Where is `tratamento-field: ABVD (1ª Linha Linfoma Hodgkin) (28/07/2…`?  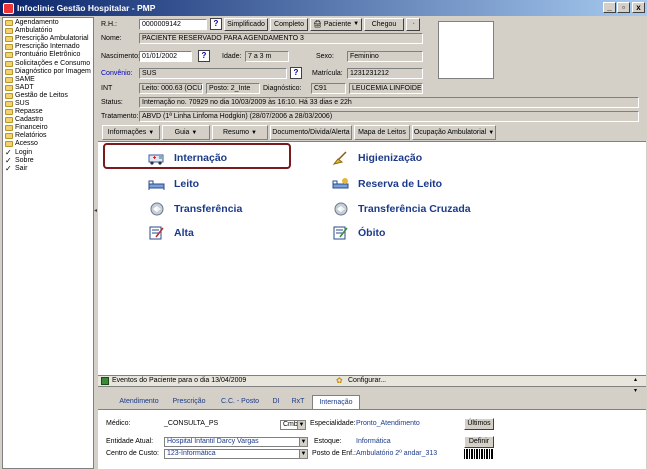
tratamento-field: ABVD (1ª Linha Linfoma Hodgkin) (28/07/2… is located at coordinates (389, 116).